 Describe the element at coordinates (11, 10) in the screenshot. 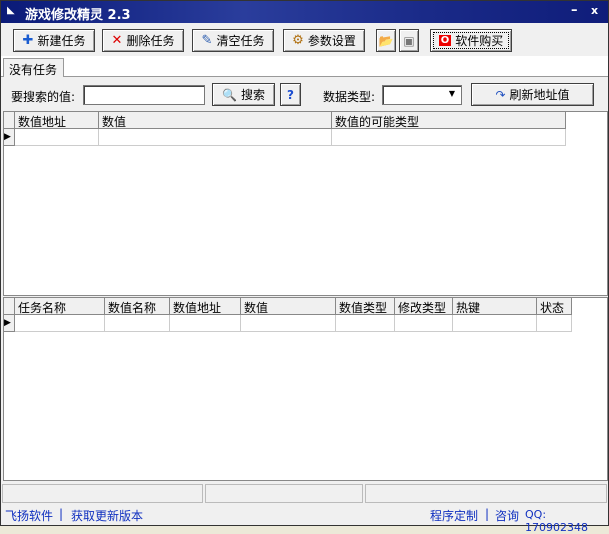

I see `app-icon: ◣` at that location.